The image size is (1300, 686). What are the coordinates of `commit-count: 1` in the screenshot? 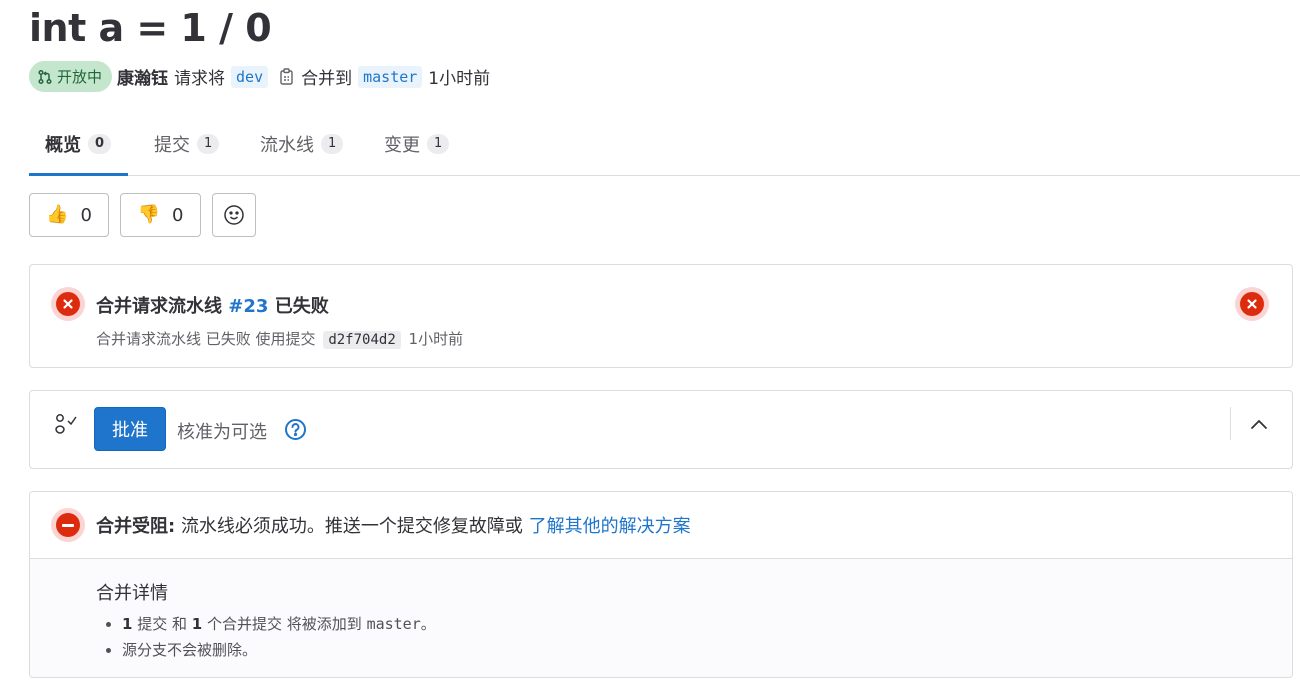 It's located at (127, 624).